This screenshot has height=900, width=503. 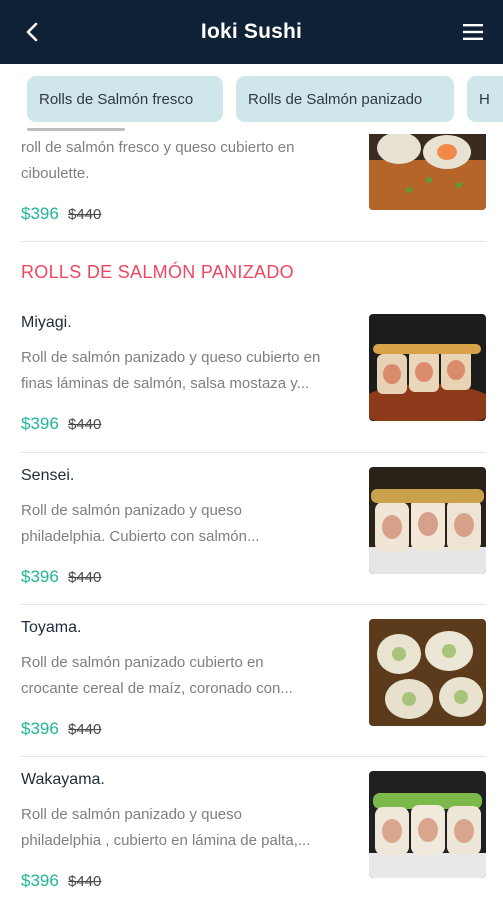 I want to click on tab-rolls-salmon-fresco: Rolls de Salmón fresco, so click(x=125, y=99).